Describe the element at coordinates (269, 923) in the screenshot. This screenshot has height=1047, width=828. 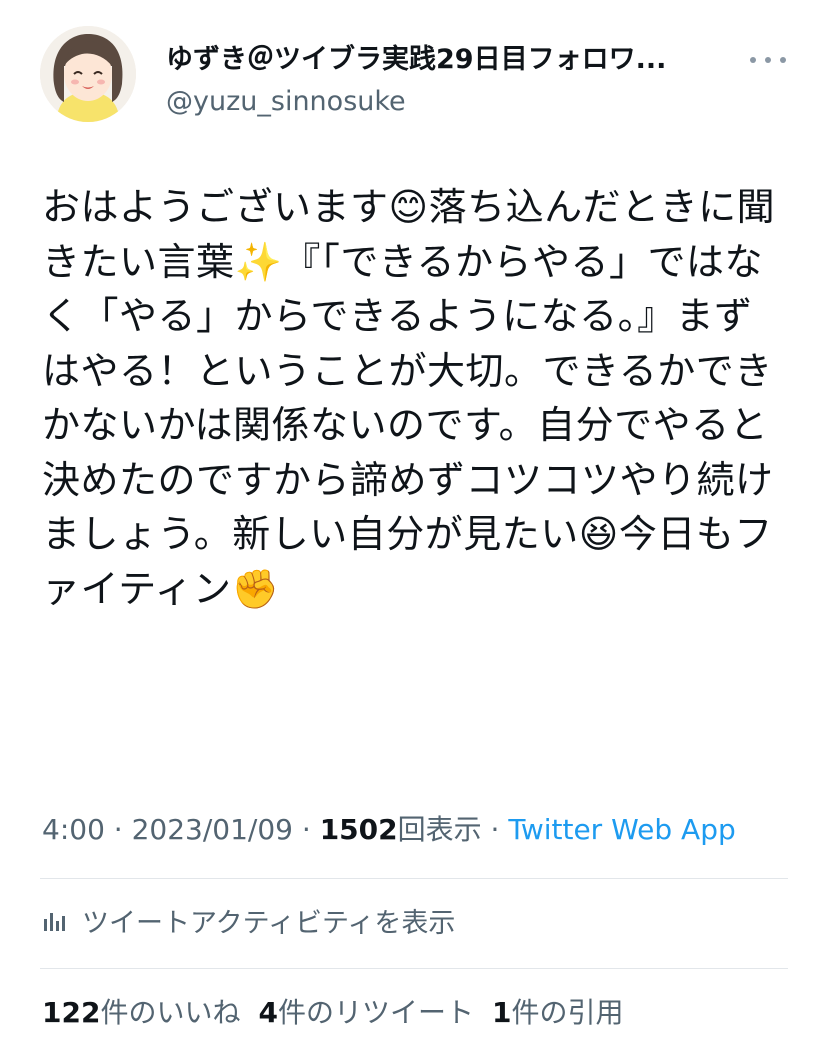
I see `activity-label: ツイートアクティビティを表示` at that location.